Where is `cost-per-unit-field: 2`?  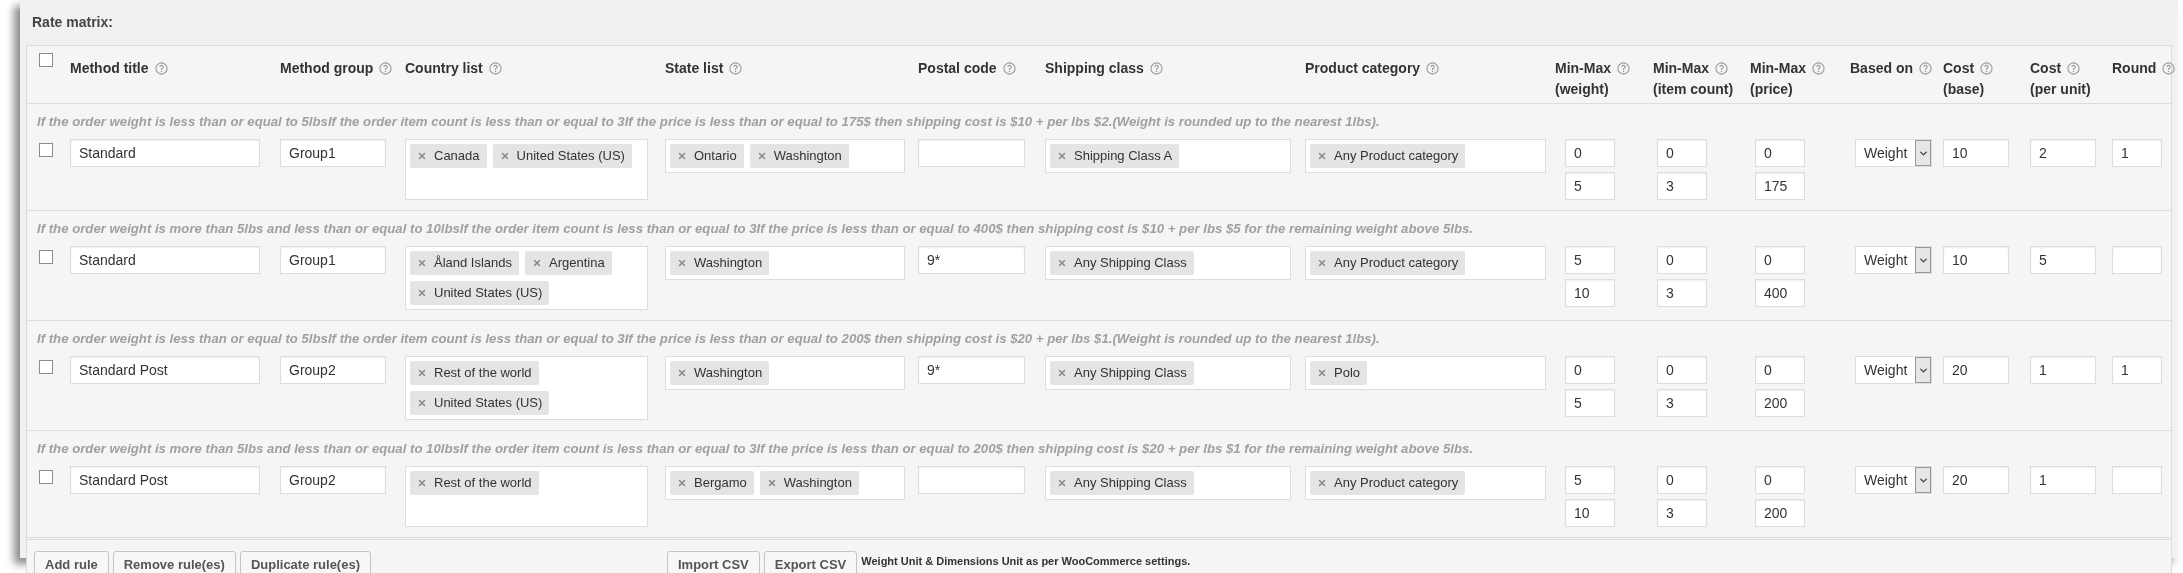
cost-per-unit-field: 2 is located at coordinates (2063, 153).